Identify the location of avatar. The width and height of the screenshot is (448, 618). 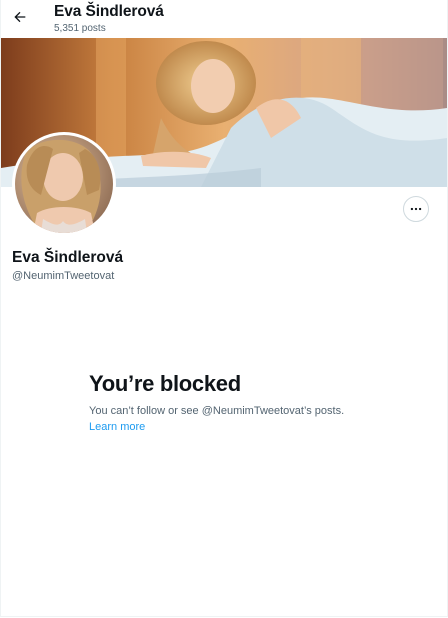
(64, 184).